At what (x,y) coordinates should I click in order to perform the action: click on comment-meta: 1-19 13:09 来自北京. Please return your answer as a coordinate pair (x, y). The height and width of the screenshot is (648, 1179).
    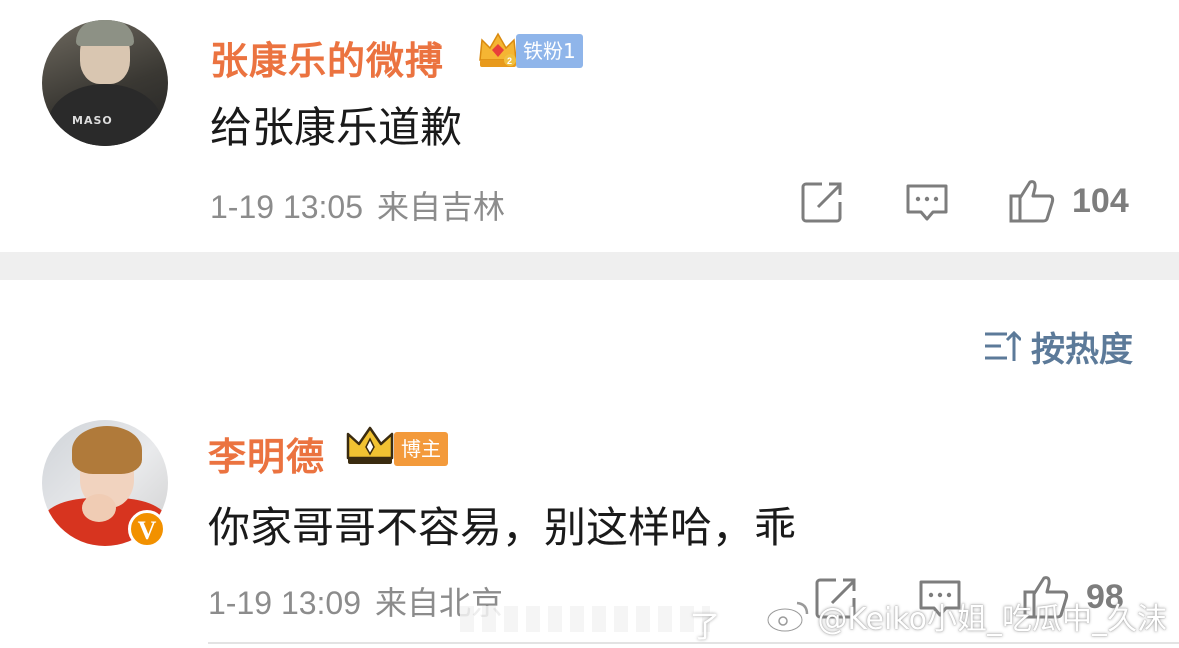
    Looking at the image, I should click on (355, 601).